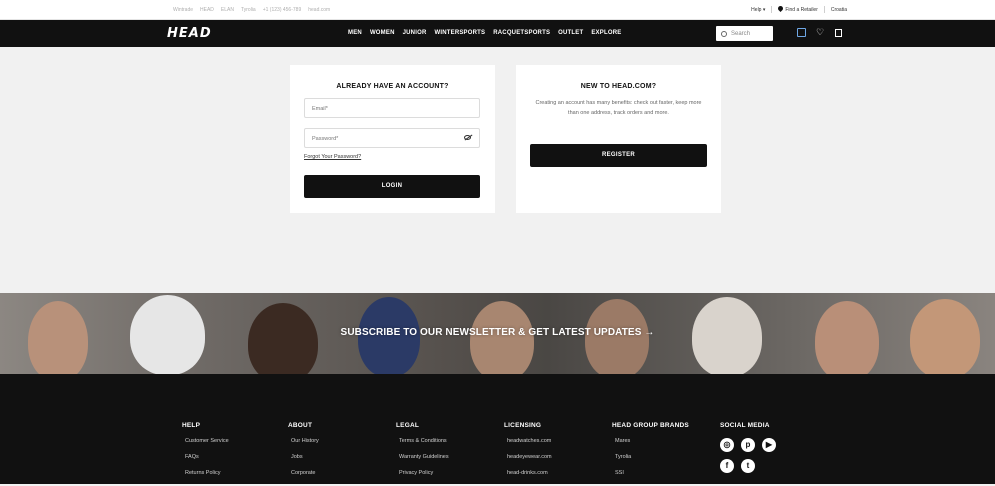 The image size is (995, 486). I want to click on help-dropdown: Help ▾, so click(758, 10).